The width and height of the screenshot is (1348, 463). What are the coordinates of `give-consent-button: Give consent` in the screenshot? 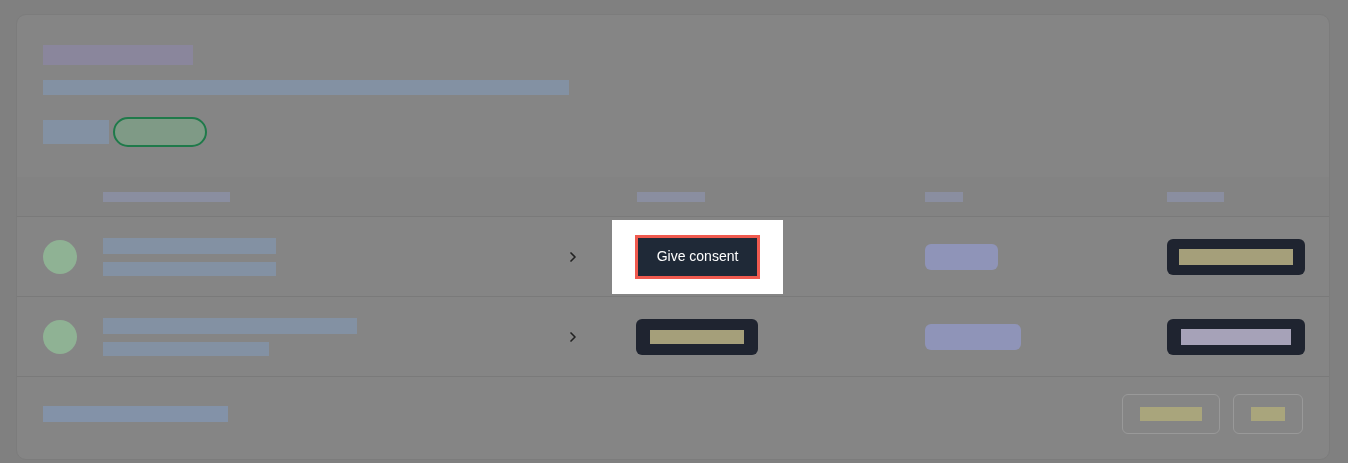 It's located at (697, 256).